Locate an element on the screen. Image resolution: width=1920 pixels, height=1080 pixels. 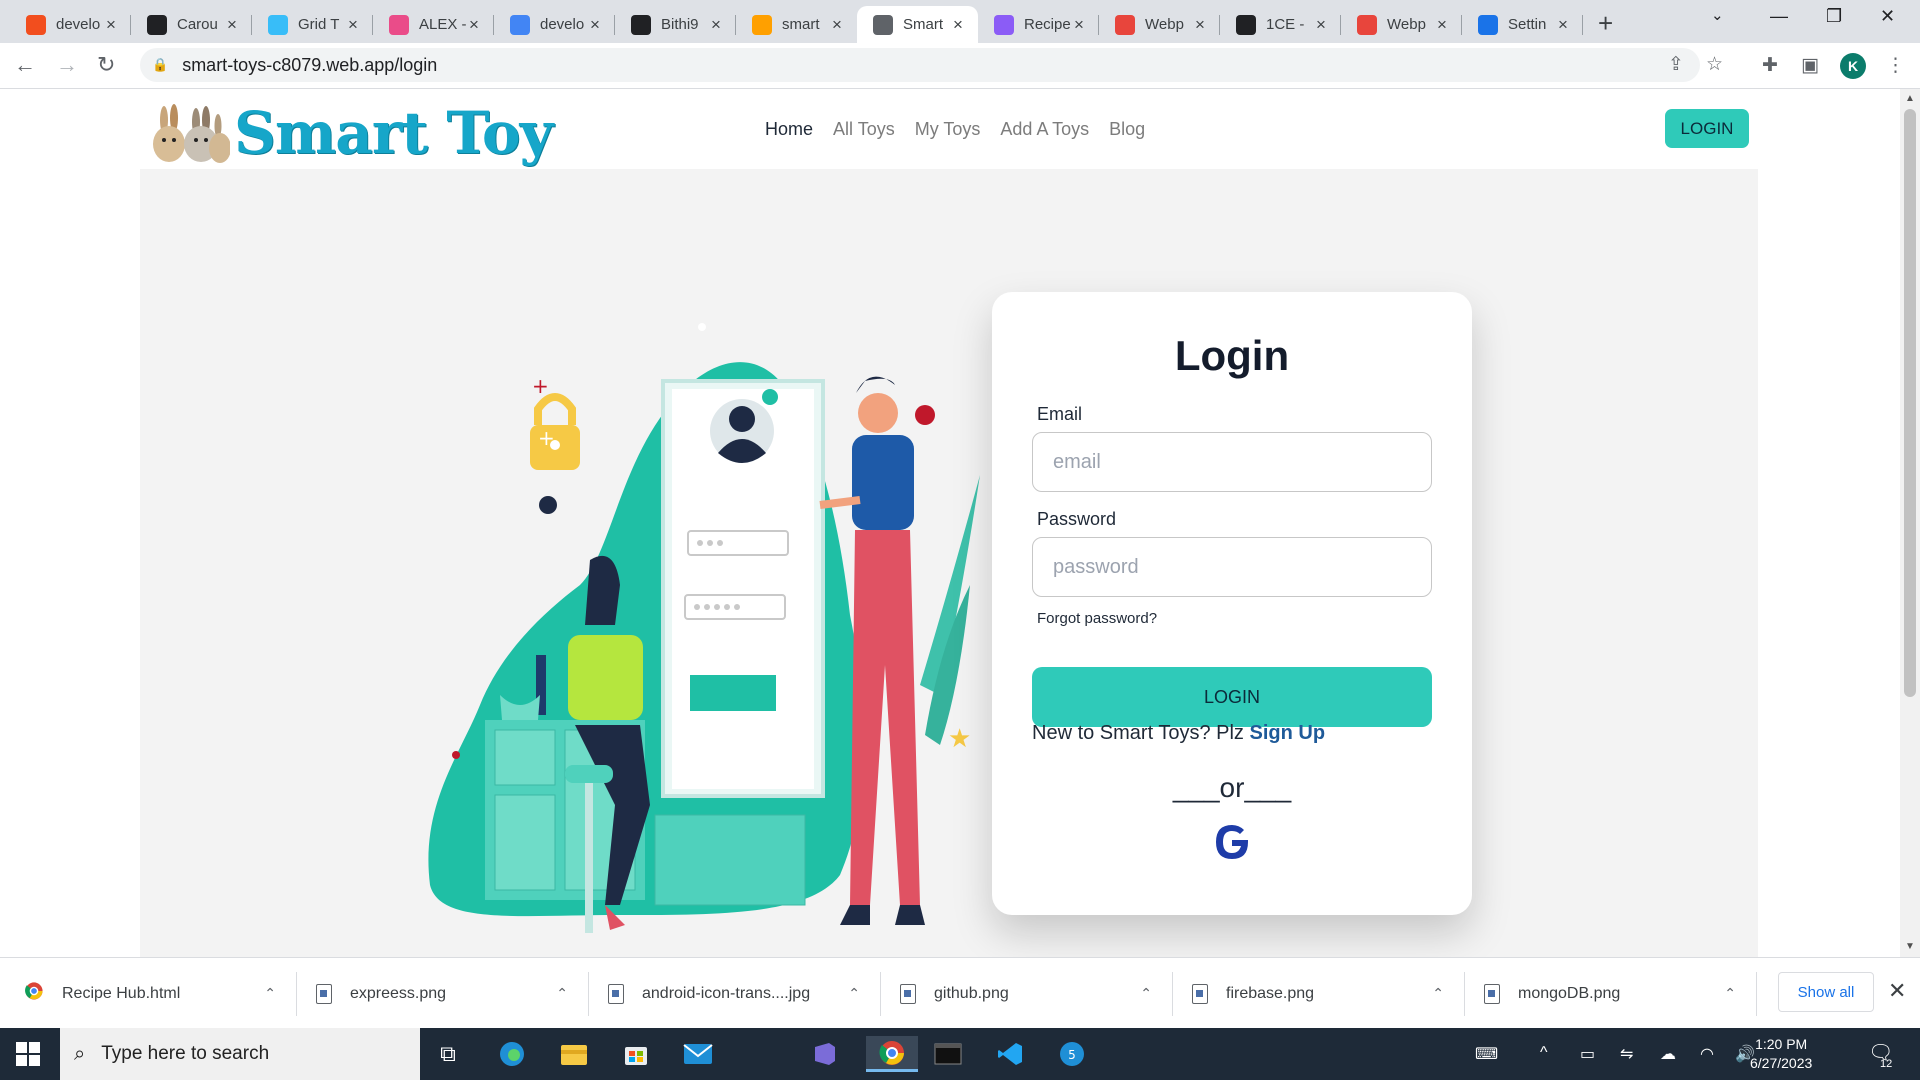
clock-time: 1:20 PM is located at coordinates (1781, 1044).